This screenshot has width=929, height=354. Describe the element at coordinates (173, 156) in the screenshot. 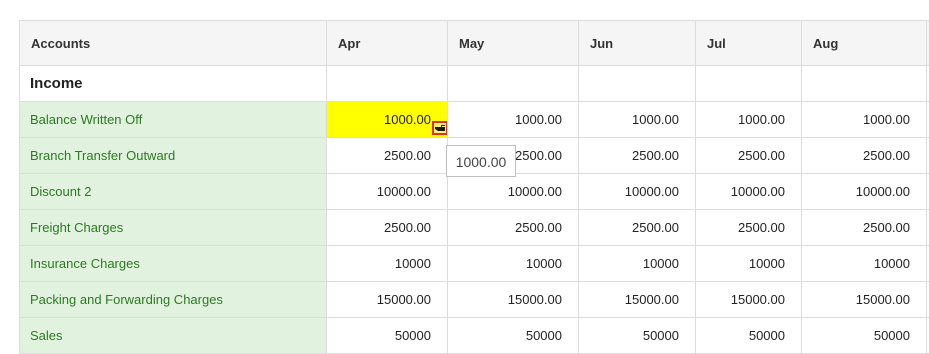

I see `account-name: Branch Transfer Outward` at that location.